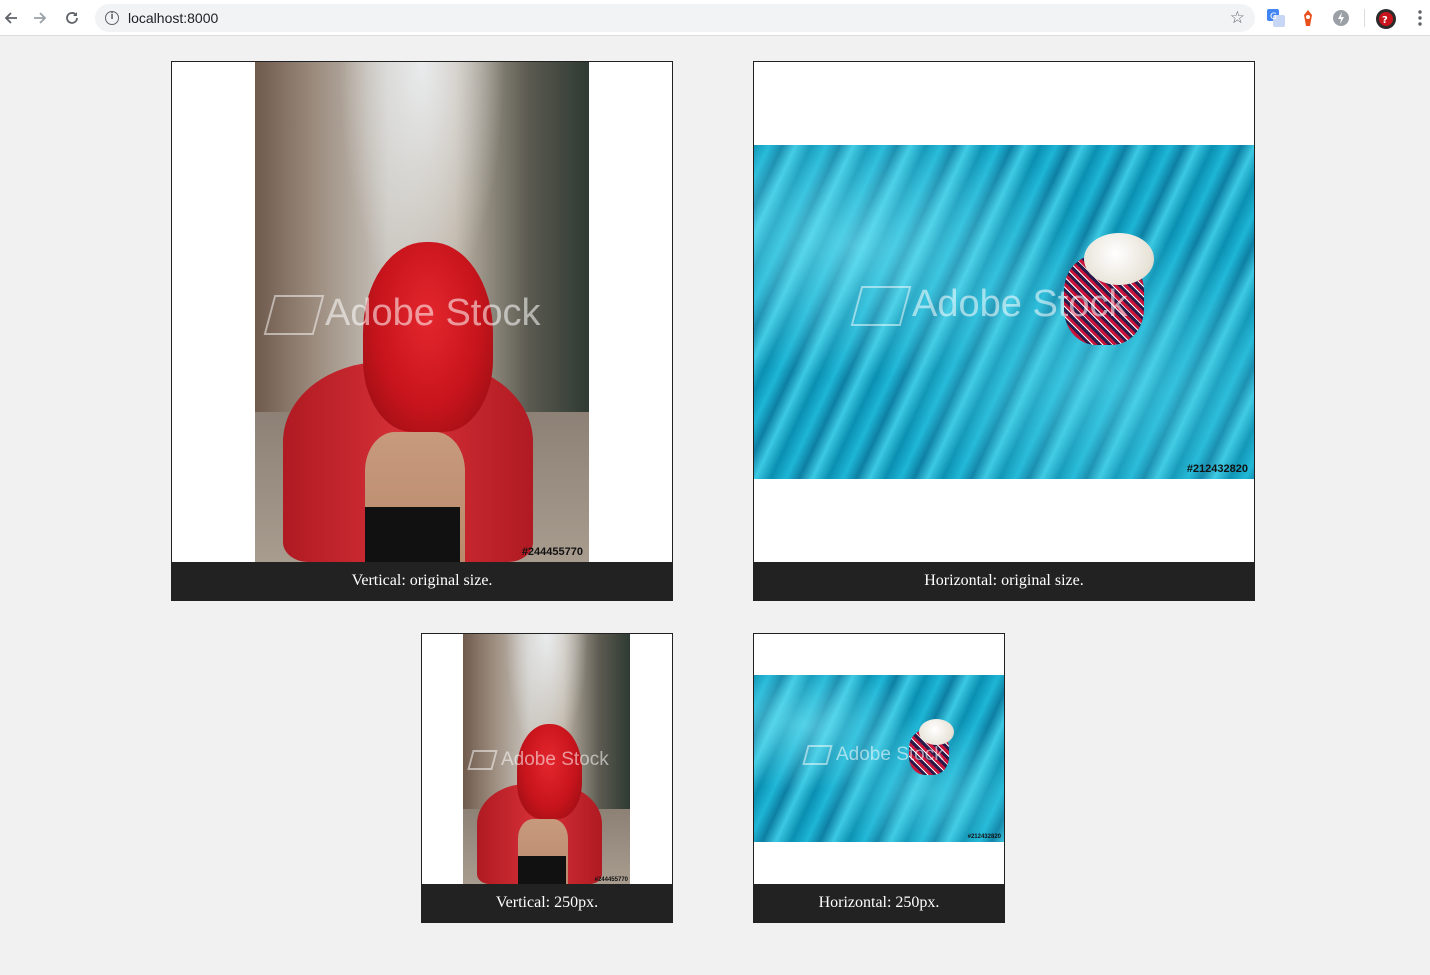 The height and width of the screenshot is (975, 1430). Describe the element at coordinates (1308, 18) in the screenshot. I see `extension-icon` at that location.